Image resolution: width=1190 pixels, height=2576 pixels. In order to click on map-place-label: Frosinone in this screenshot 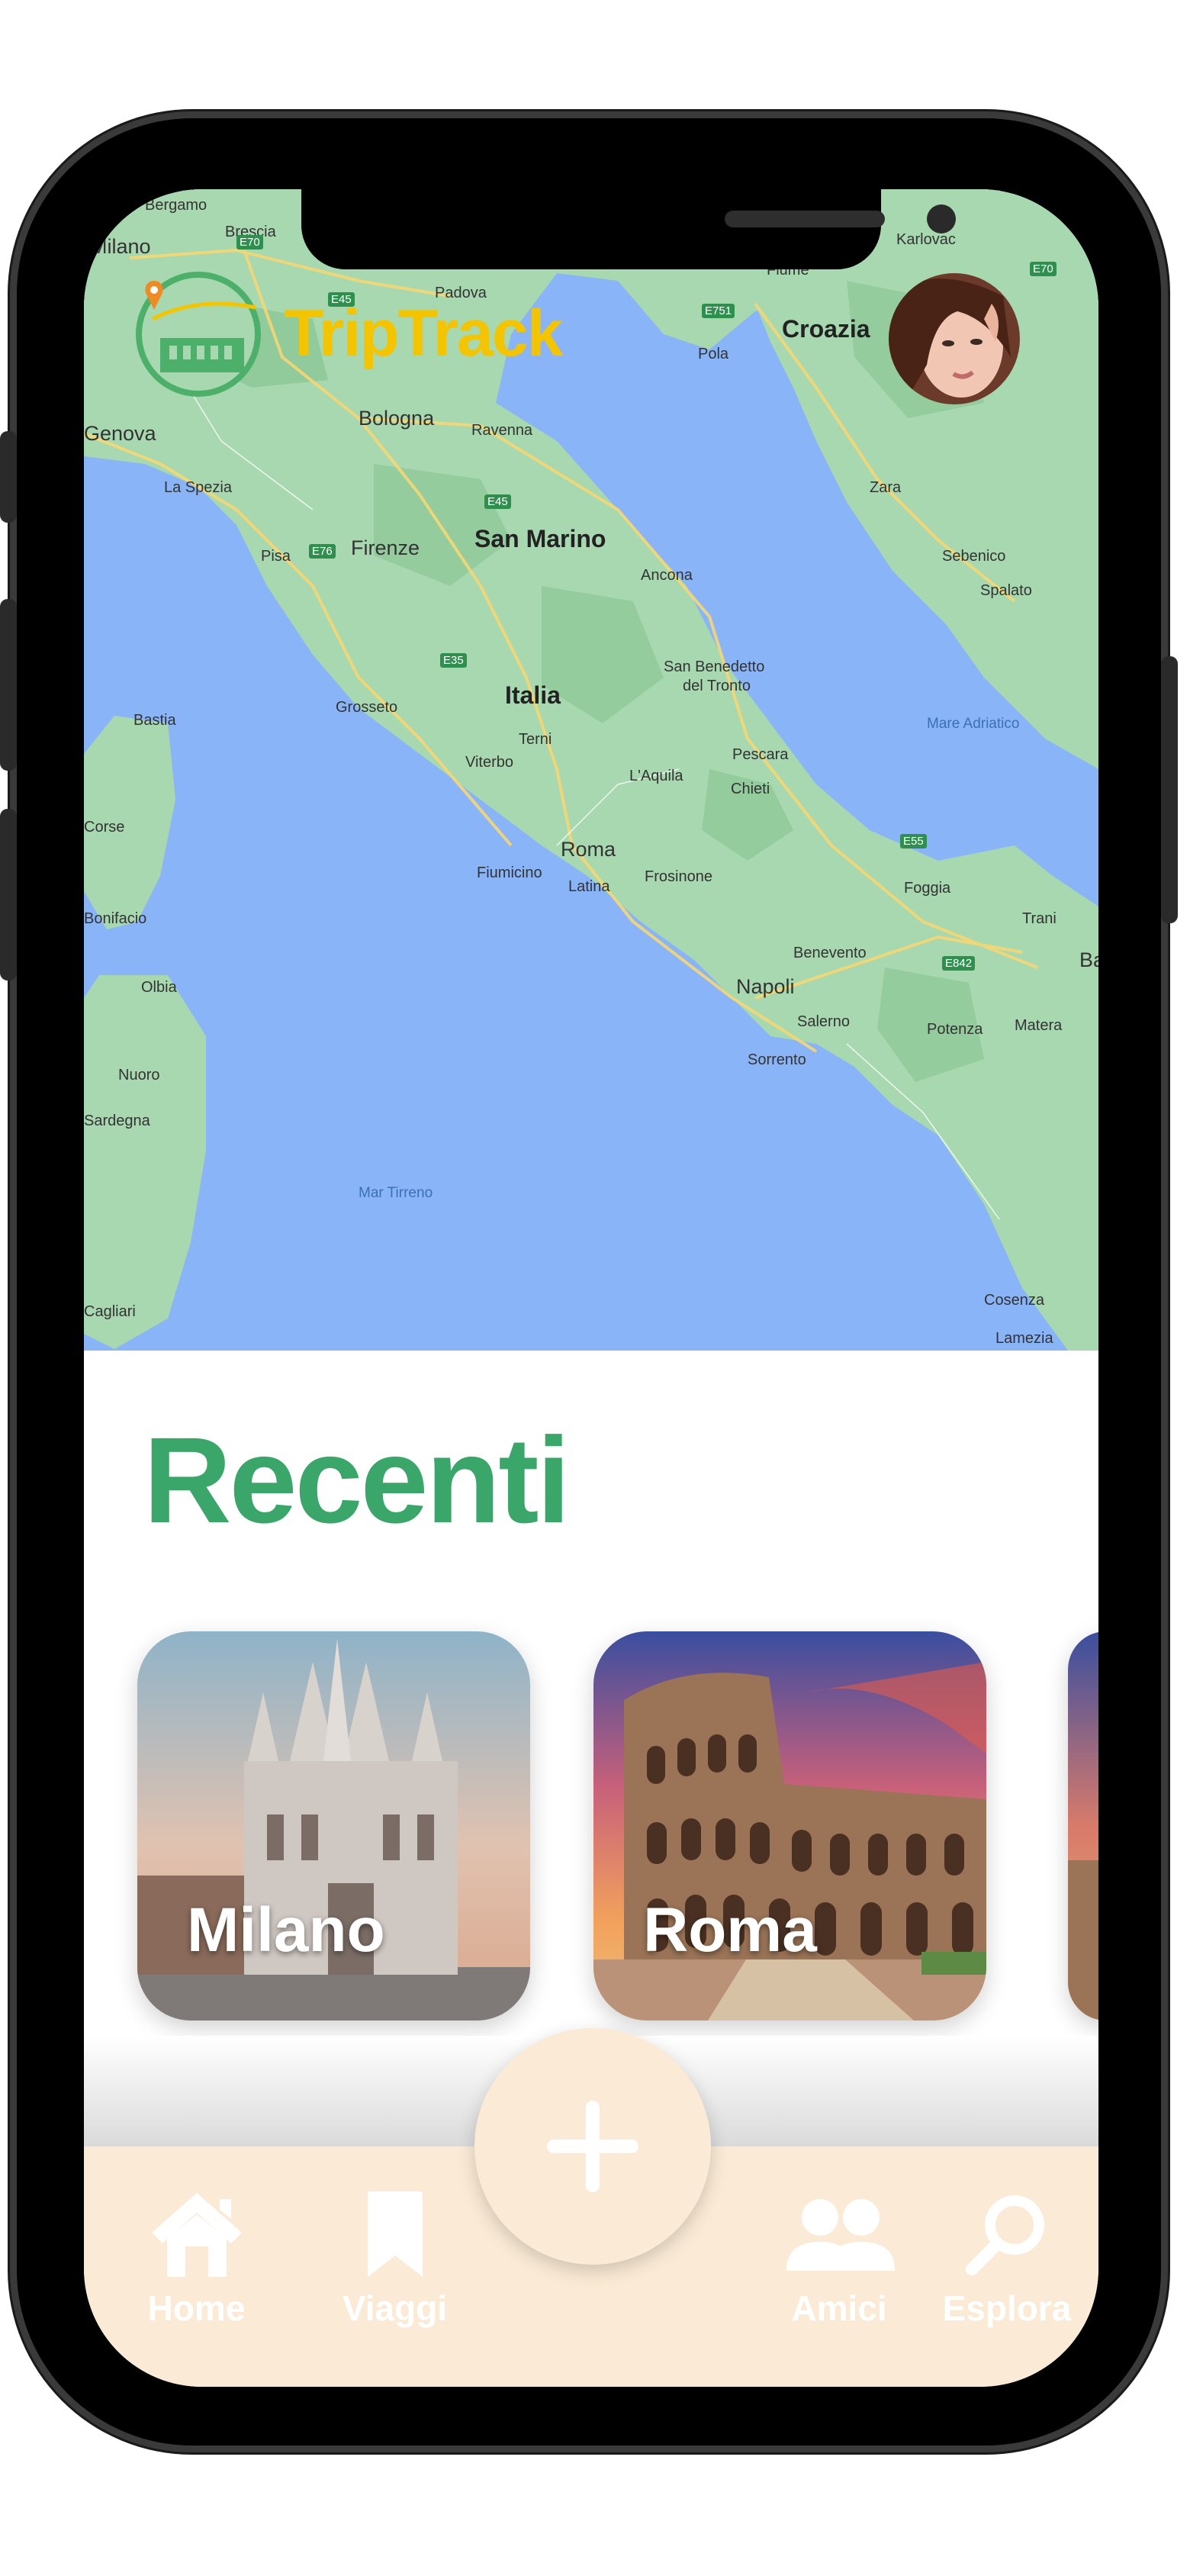, I will do `click(678, 876)`.